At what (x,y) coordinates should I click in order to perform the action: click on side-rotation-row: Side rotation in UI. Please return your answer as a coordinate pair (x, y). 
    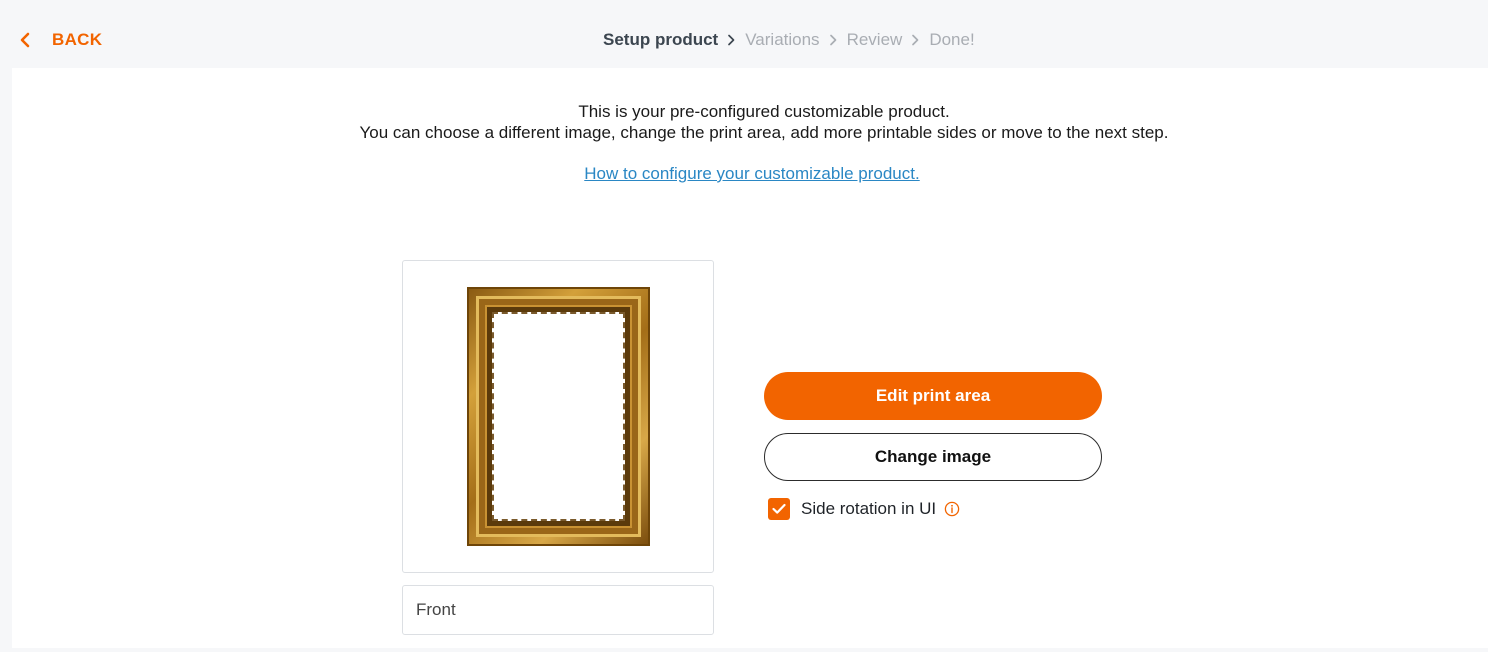
    Looking at the image, I should click on (864, 509).